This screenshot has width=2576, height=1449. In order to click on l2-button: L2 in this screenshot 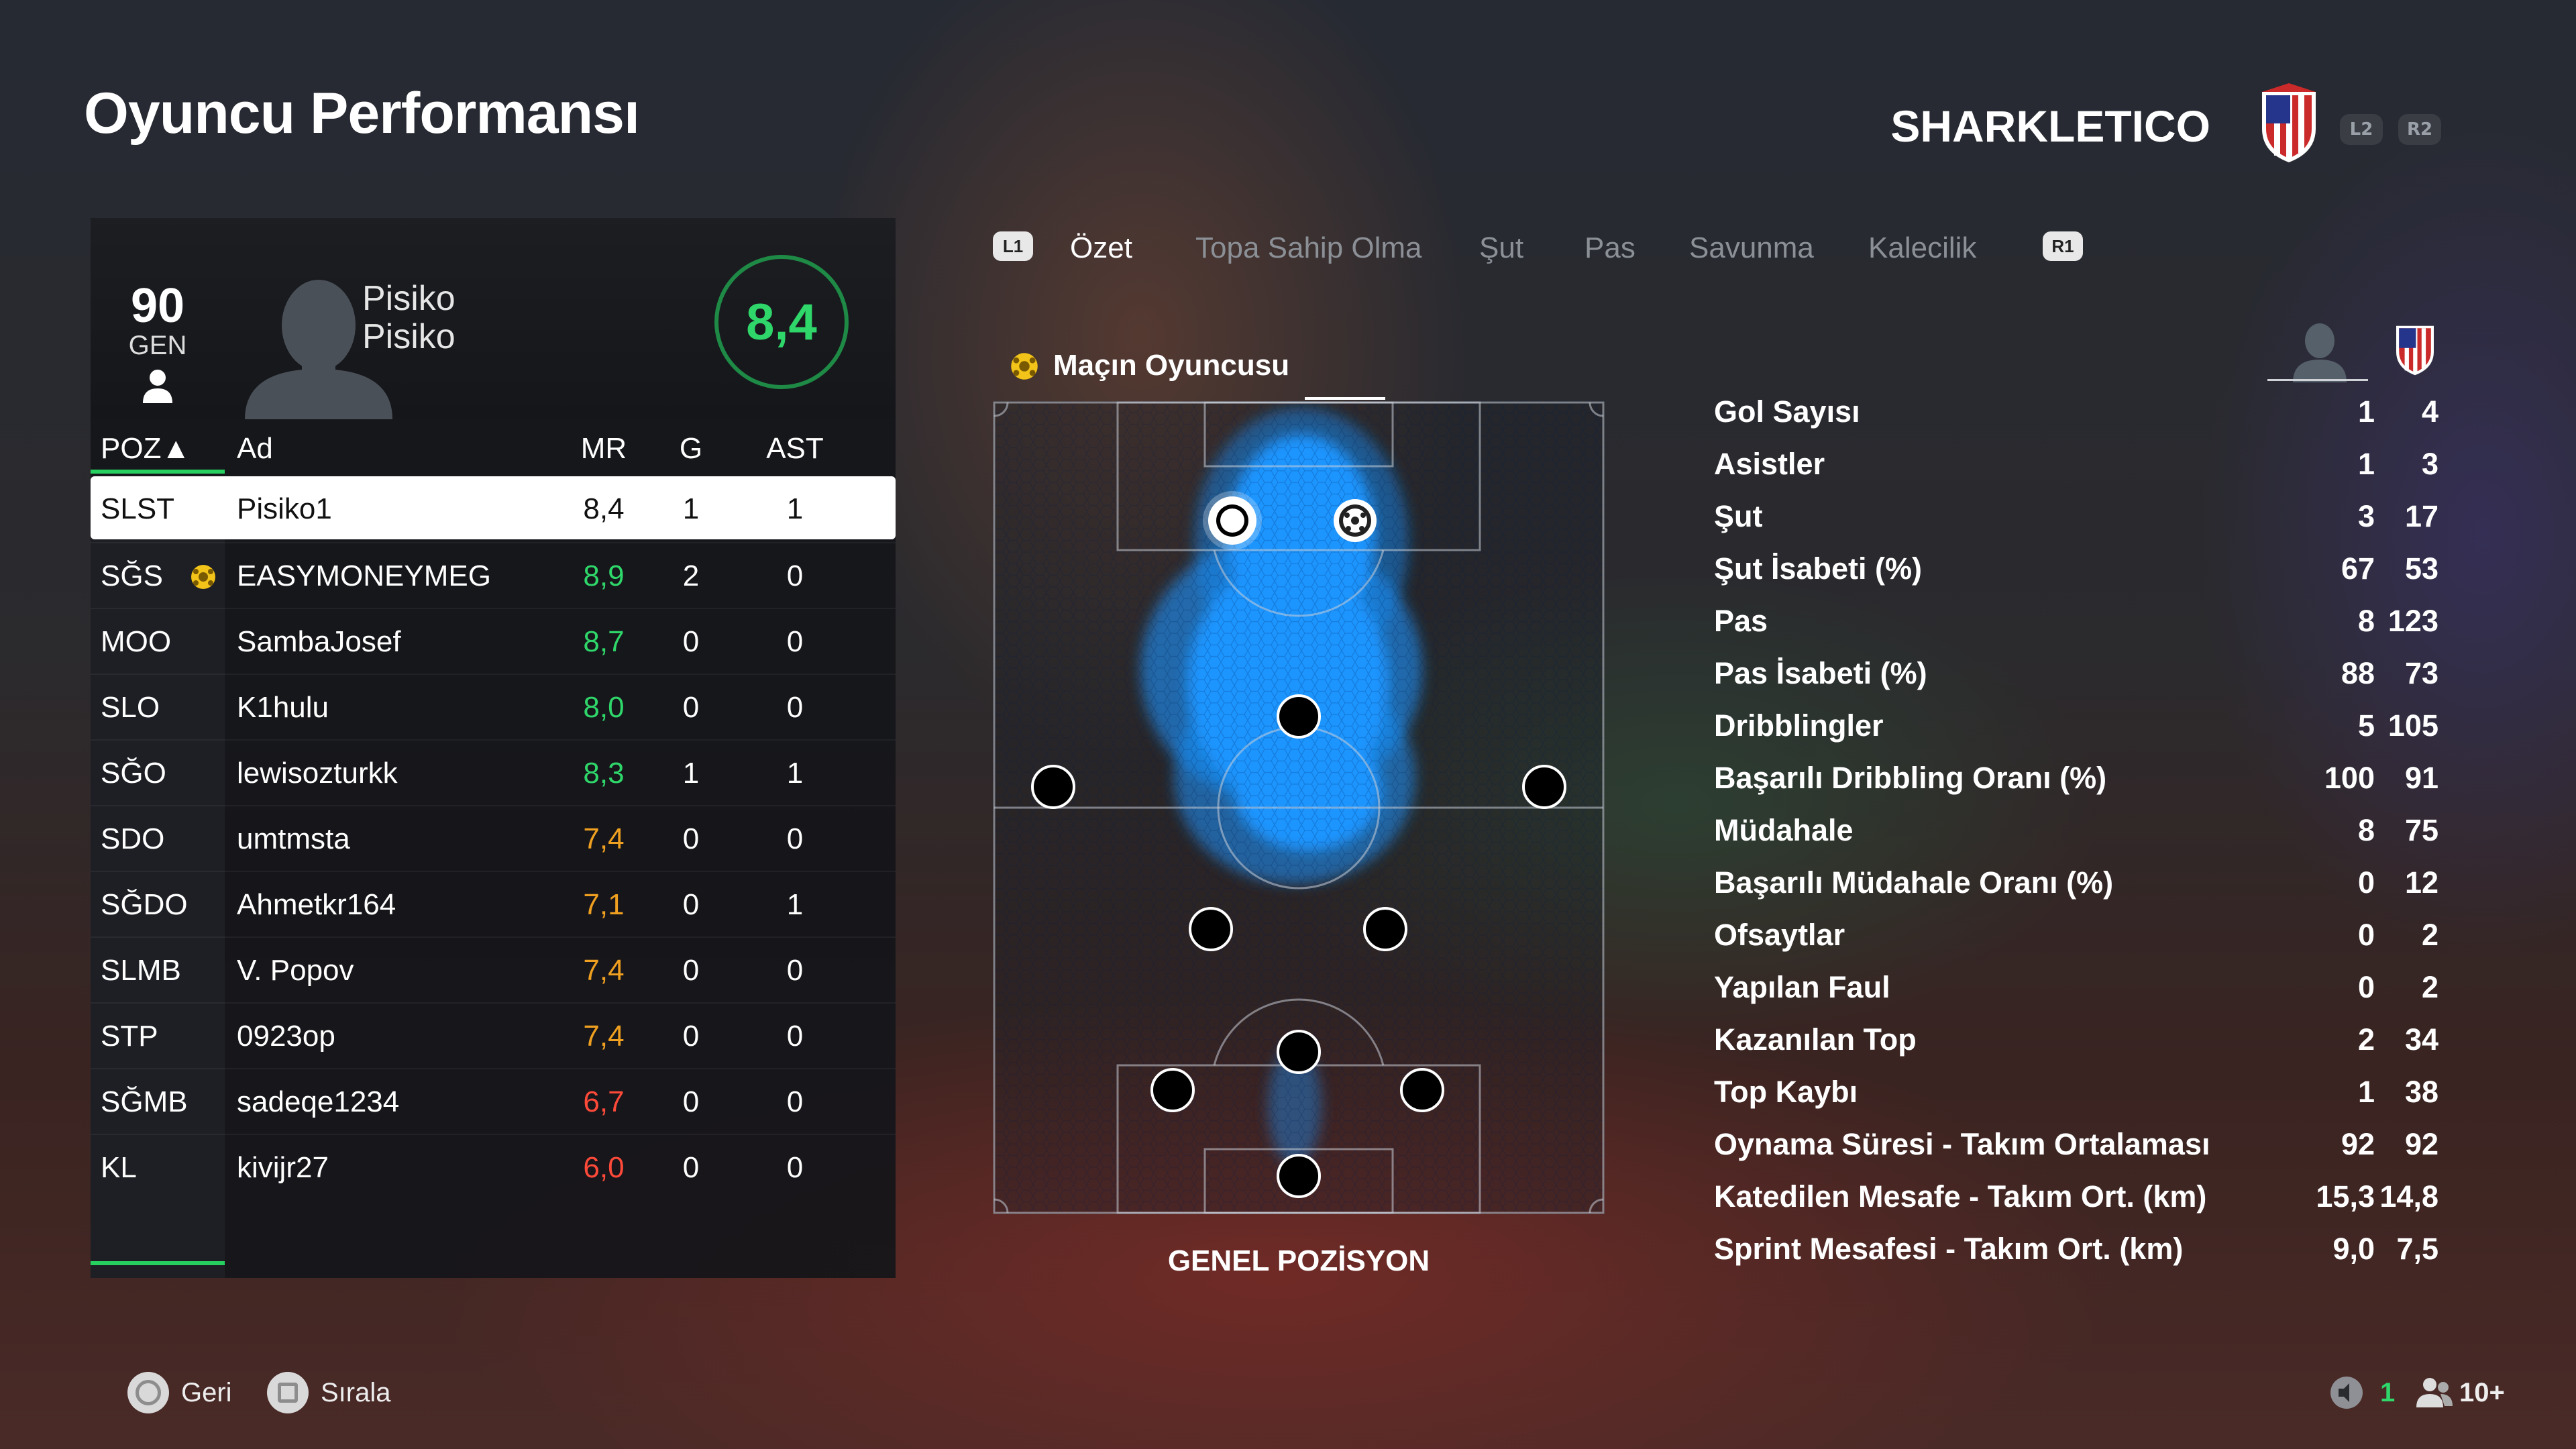, I will do `click(2361, 129)`.